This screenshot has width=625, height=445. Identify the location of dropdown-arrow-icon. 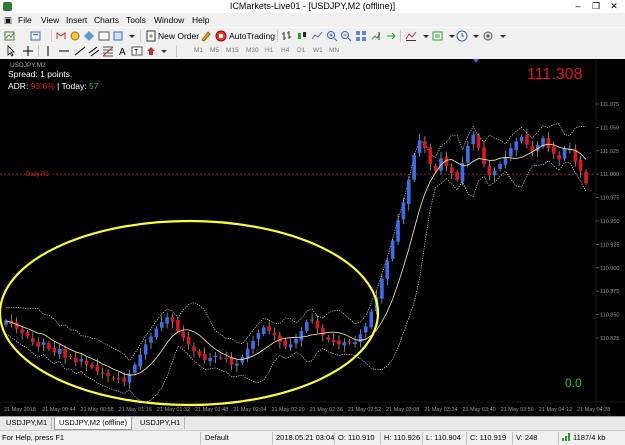
(132, 36).